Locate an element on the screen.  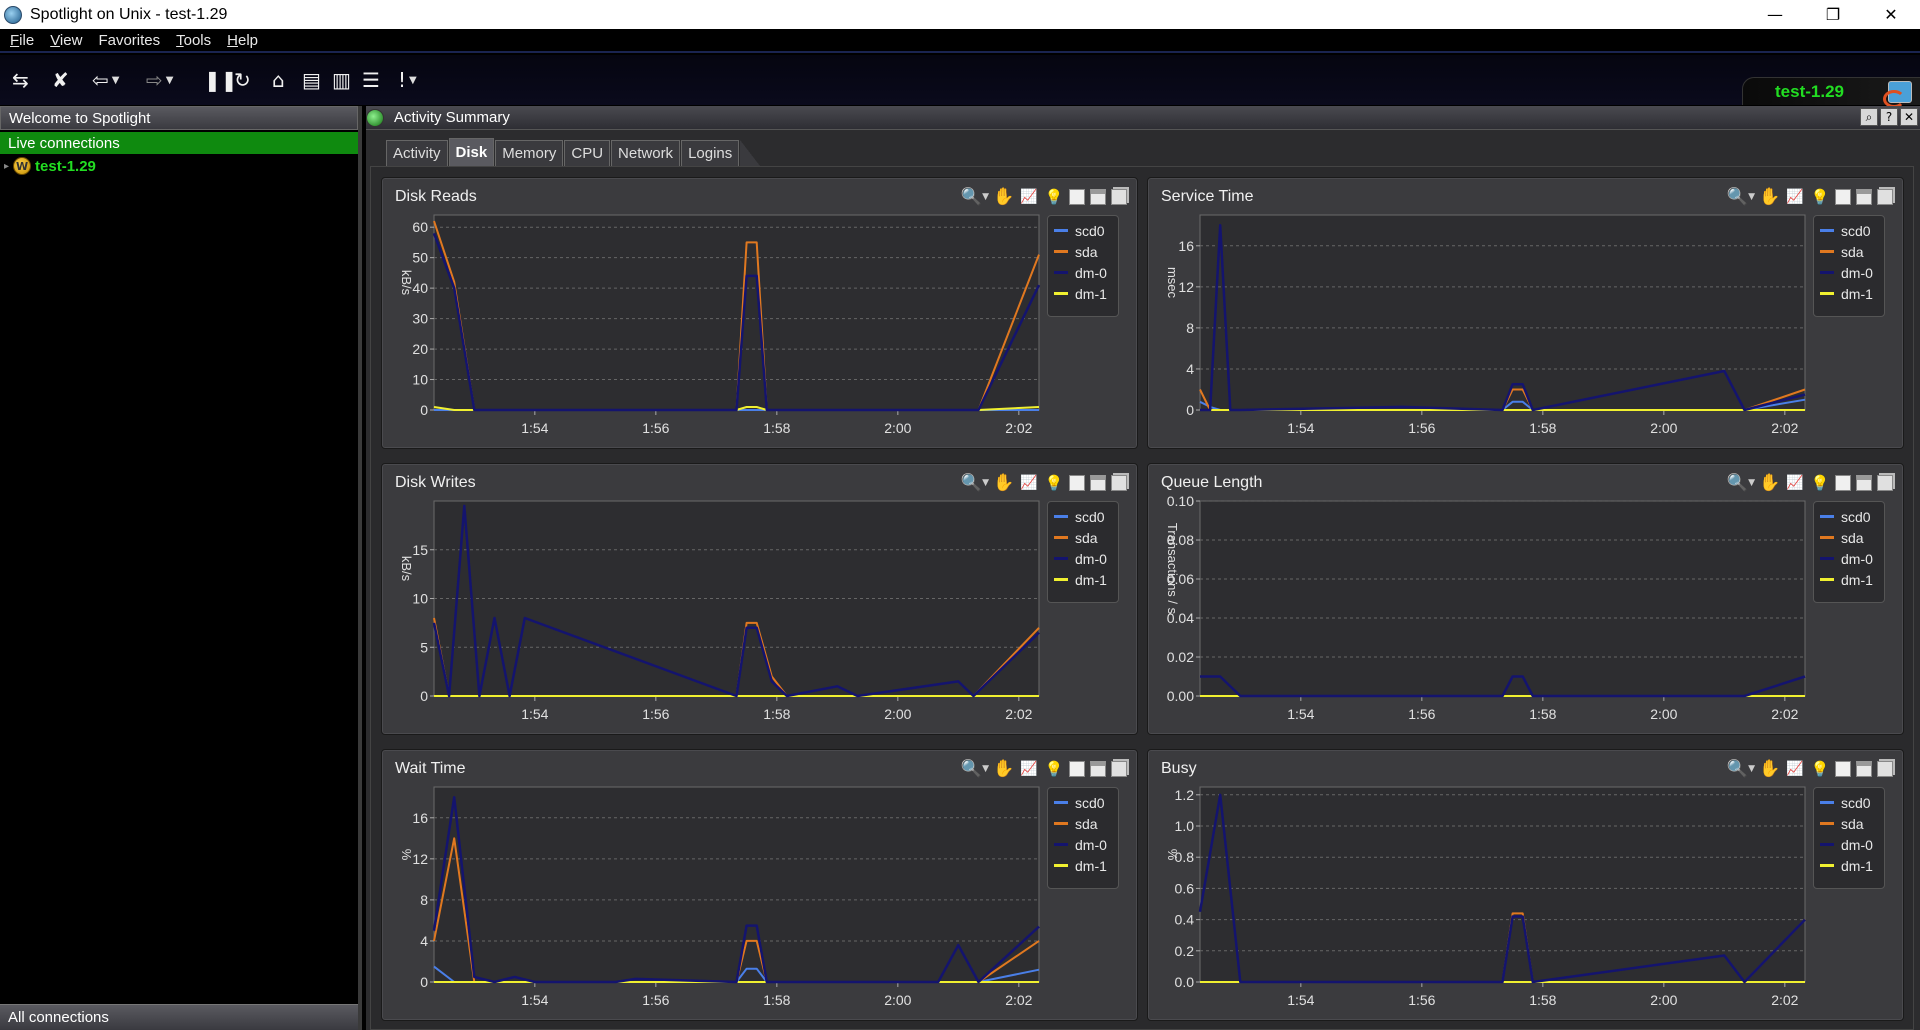
close-panel-button: ✕ is located at coordinates (1909, 117).